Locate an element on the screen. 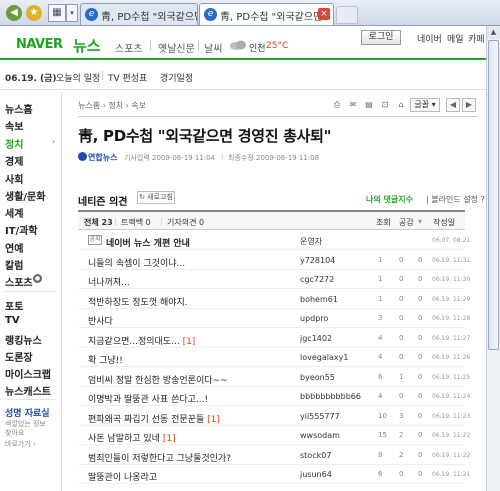 The width and height of the screenshot is (500, 491). table-row: 공지 네이버 뉴스 개편 안내 운영자 06.07. 08:21 is located at coordinates (274, 240).